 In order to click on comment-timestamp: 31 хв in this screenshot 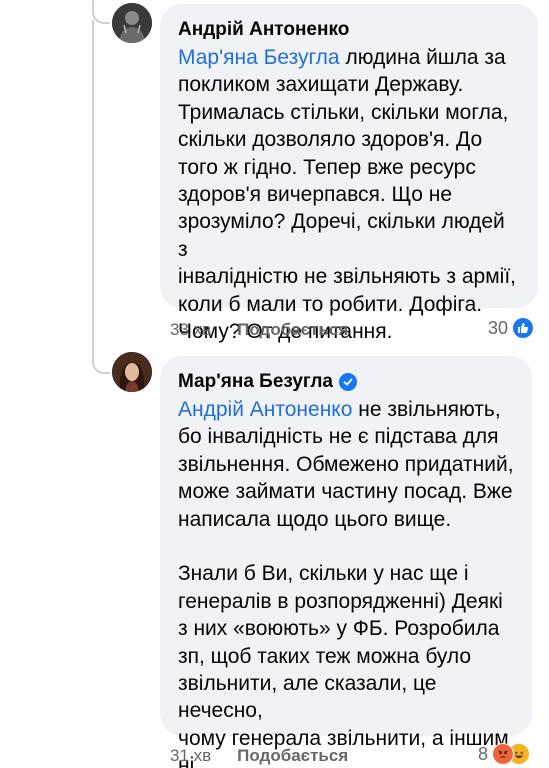, I will do `click(190, 756)`.